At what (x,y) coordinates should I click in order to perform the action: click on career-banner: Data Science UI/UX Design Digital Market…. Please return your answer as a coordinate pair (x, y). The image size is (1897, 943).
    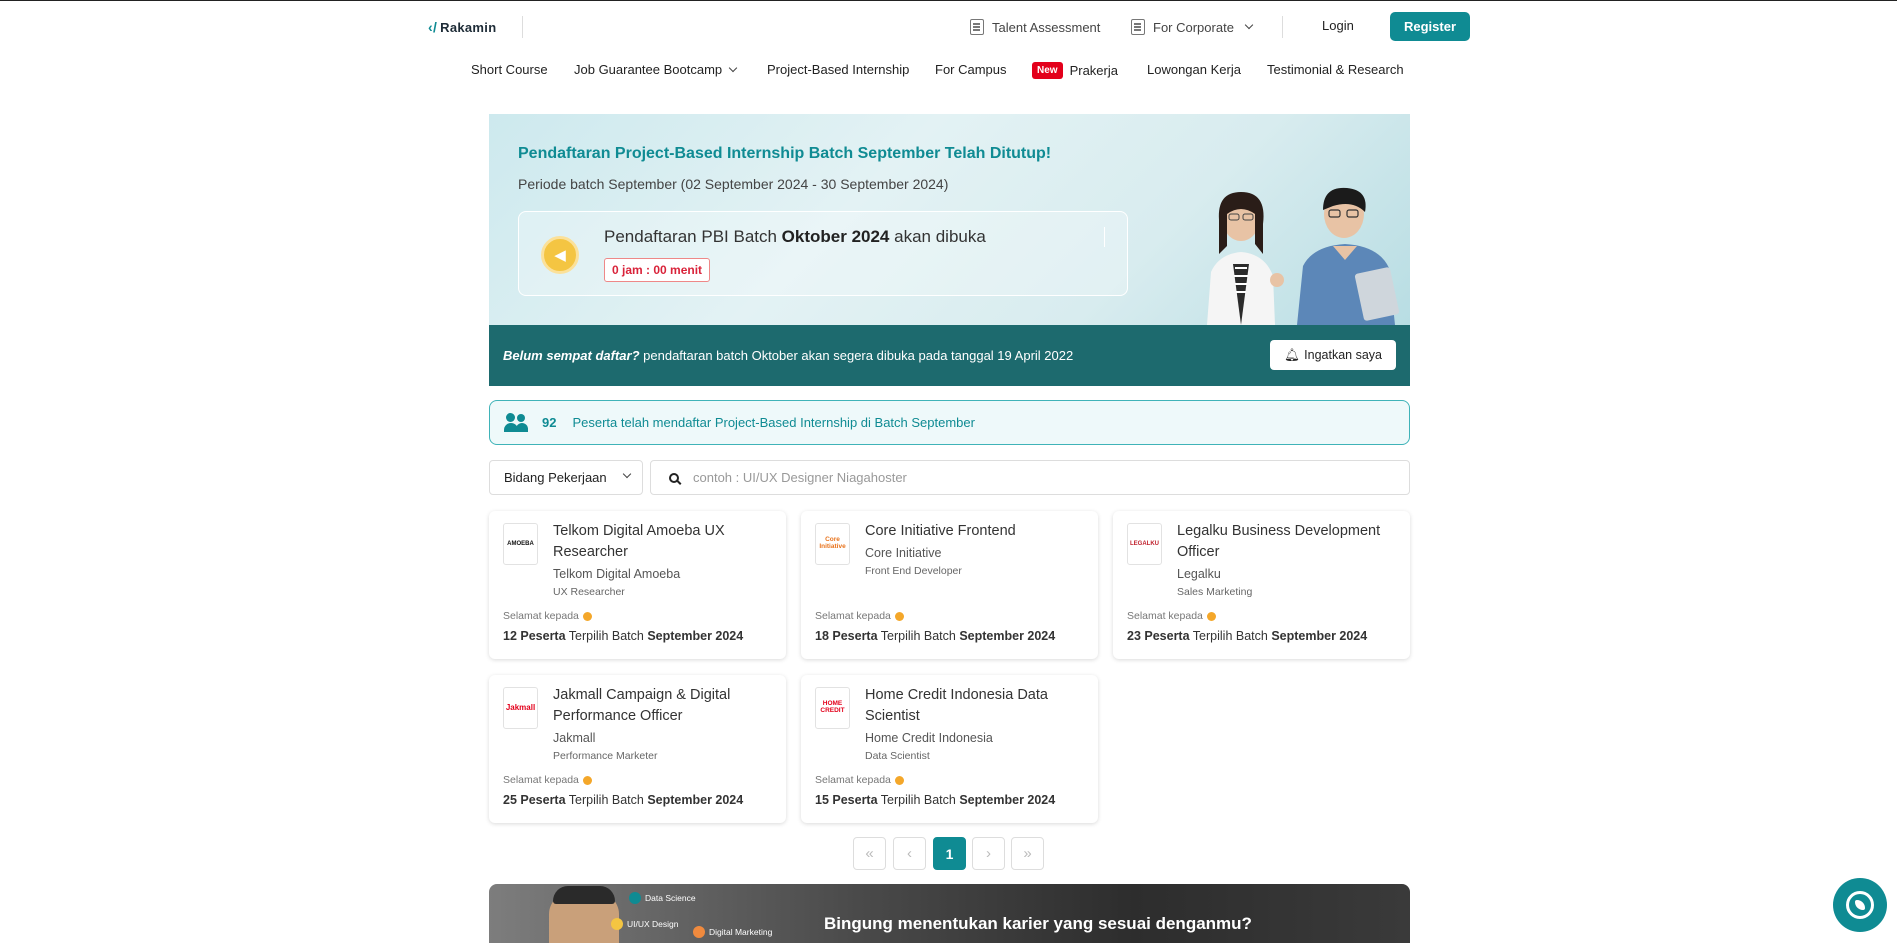
    Looking at the image, I should click on (949, 913).